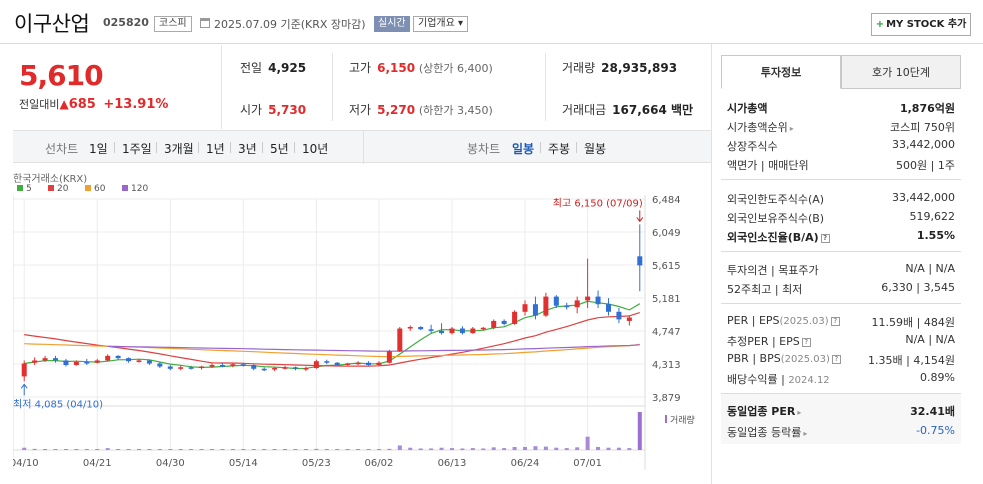  What do you see at coordinates (841, 410) in the screenshot?
I see `row-sector-per: 동일업종 PER ▸ 32.41배` at bounding box center [841, 410].